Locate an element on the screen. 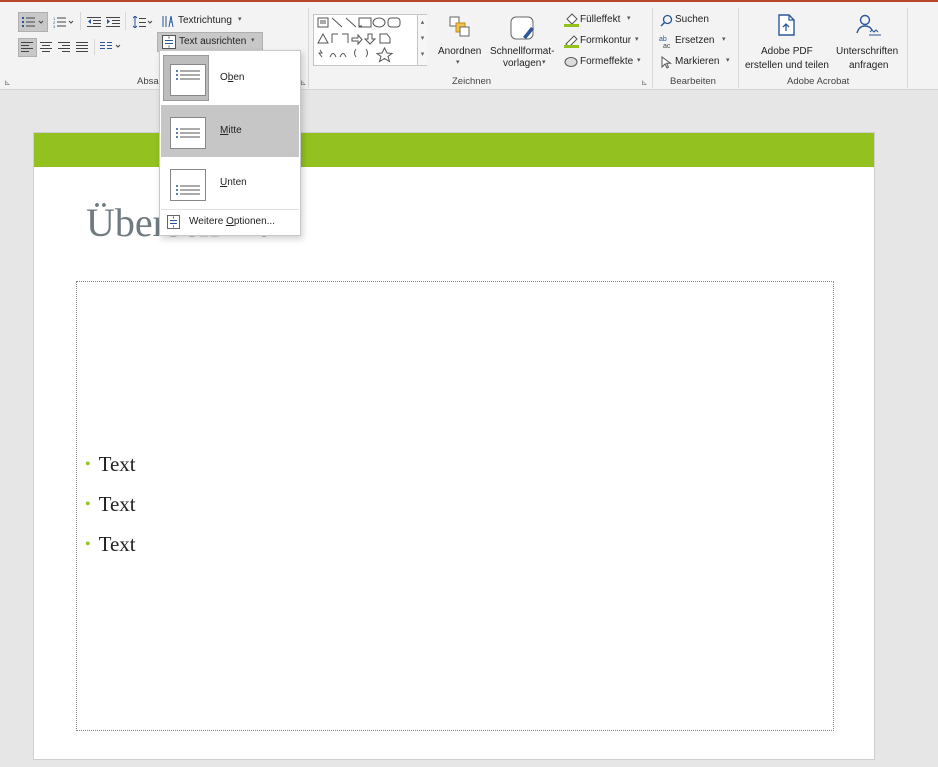  align-middle-icon is located at coordinates (188, 133).